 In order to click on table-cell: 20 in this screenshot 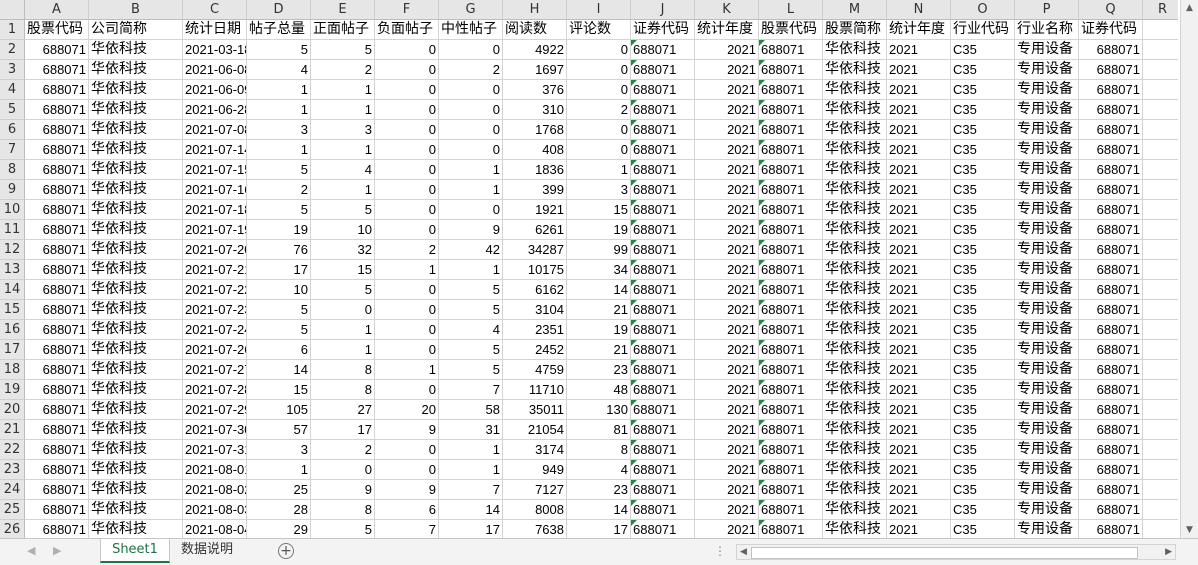, I will do `click(407, 410)`.